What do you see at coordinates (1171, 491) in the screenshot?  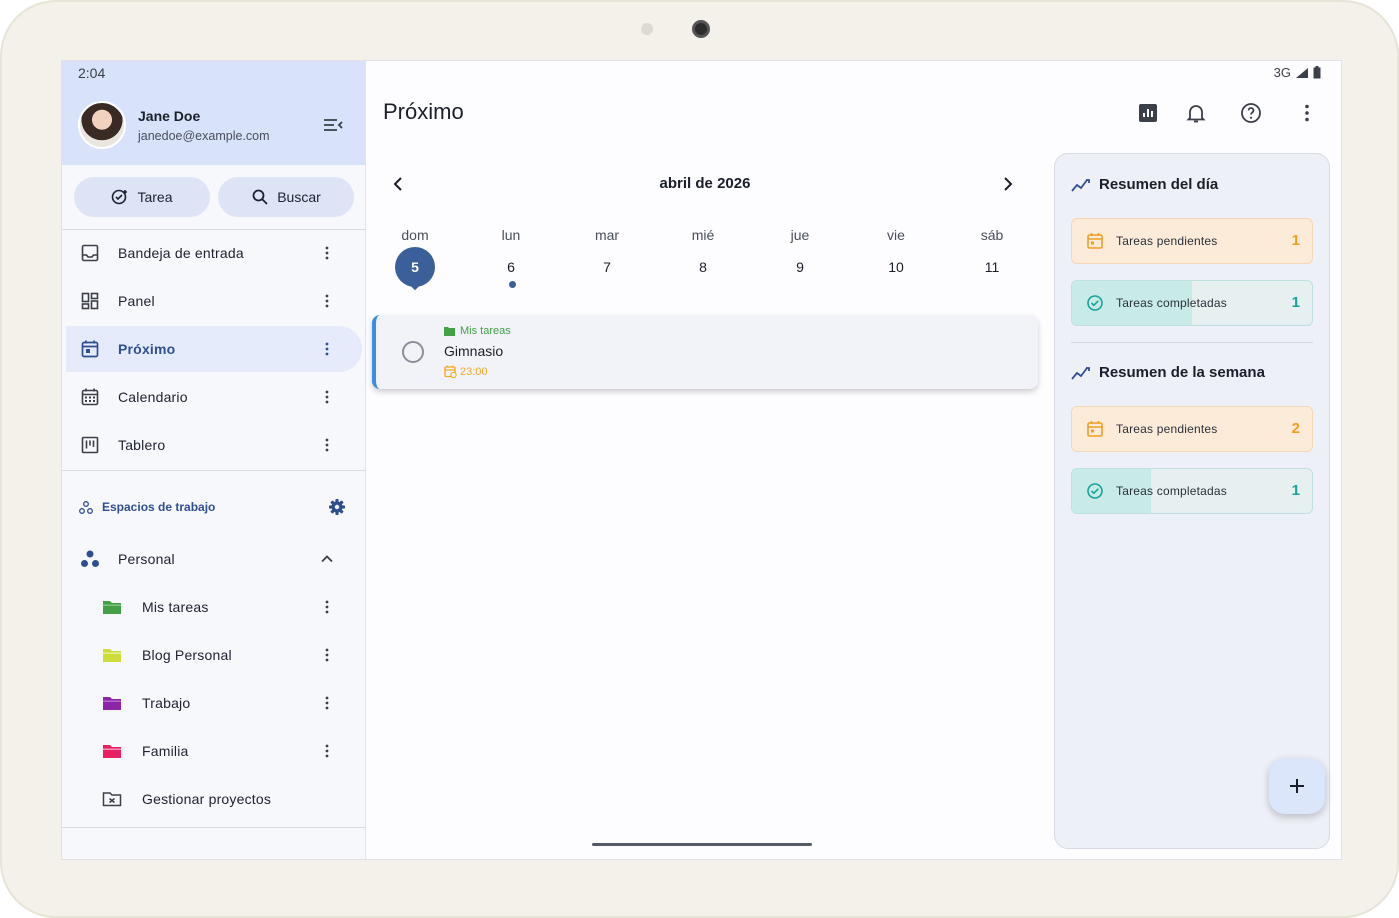 I see `week-done-label: Tareas completadas` at bounding box center [1171, 491].